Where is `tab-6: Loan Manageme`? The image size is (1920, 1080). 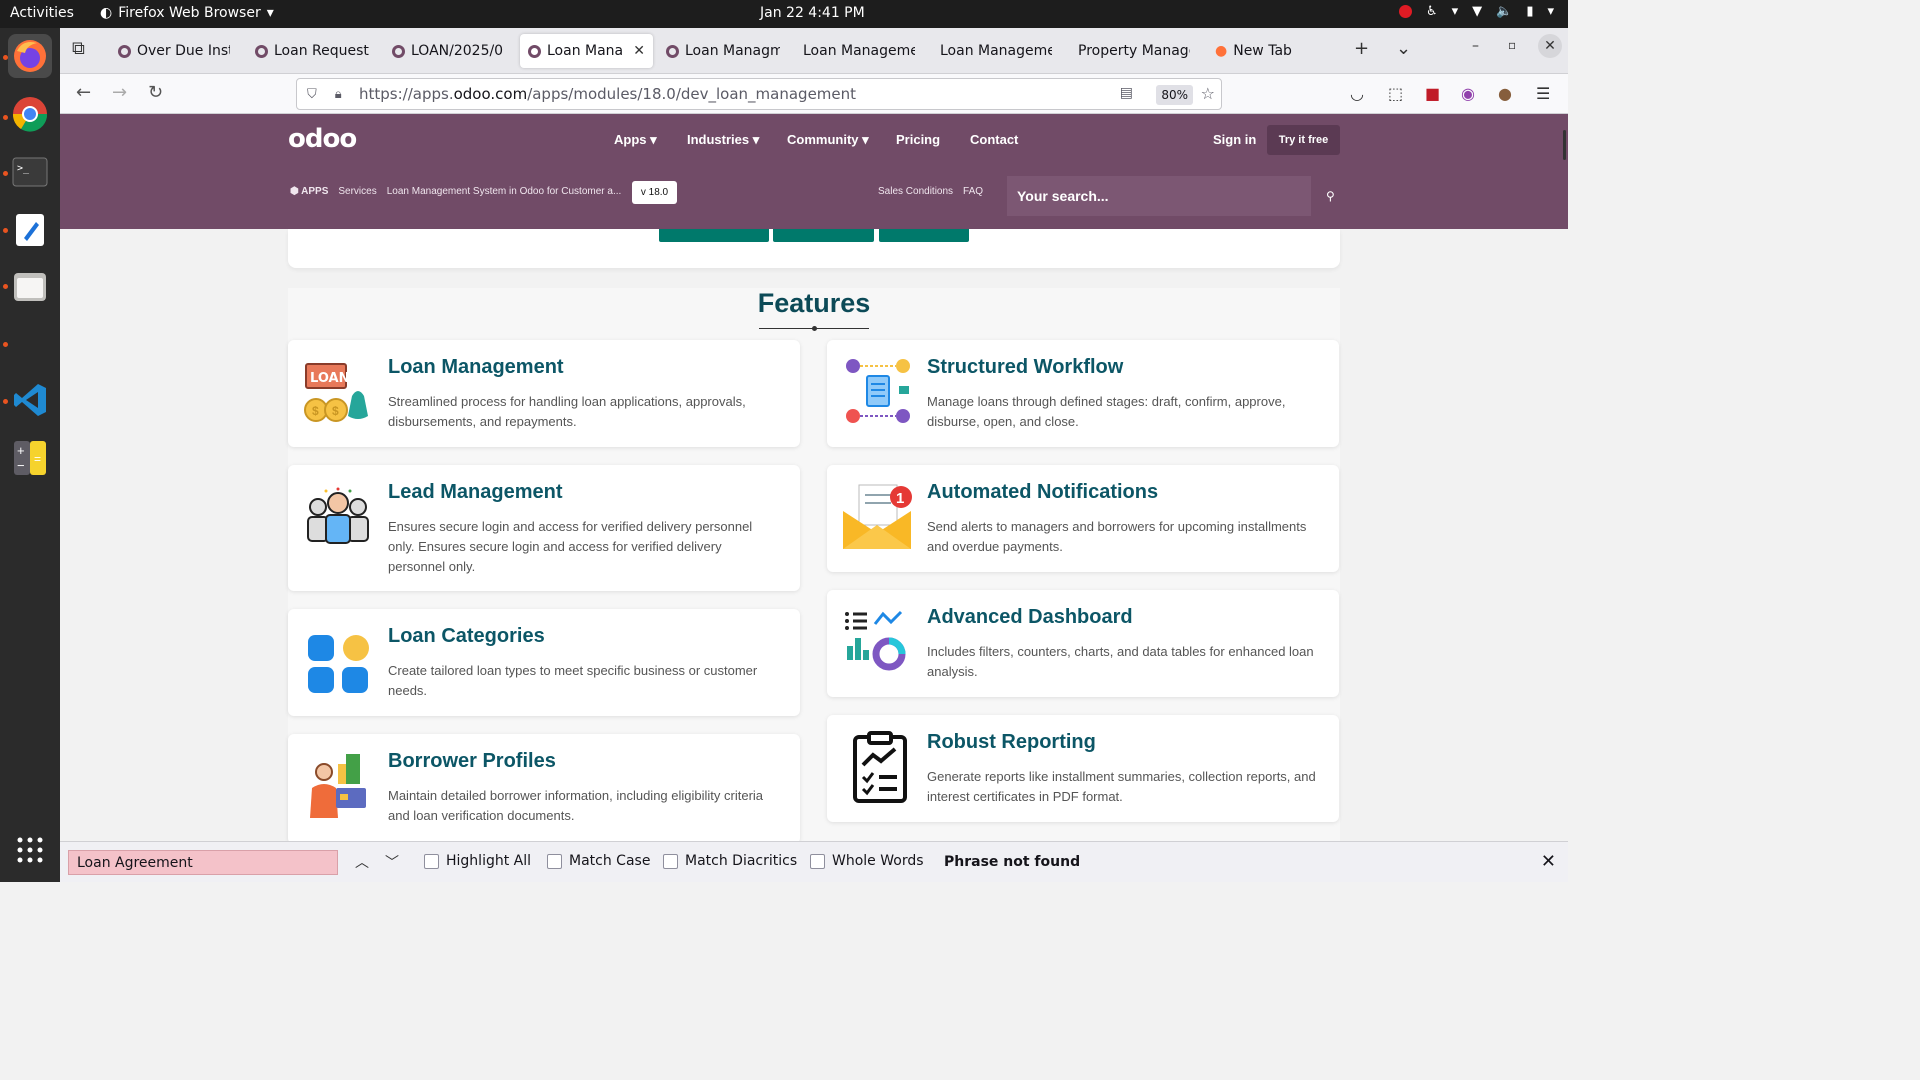 tab-6: Loan Manageme is located at coordinates (859, 51).